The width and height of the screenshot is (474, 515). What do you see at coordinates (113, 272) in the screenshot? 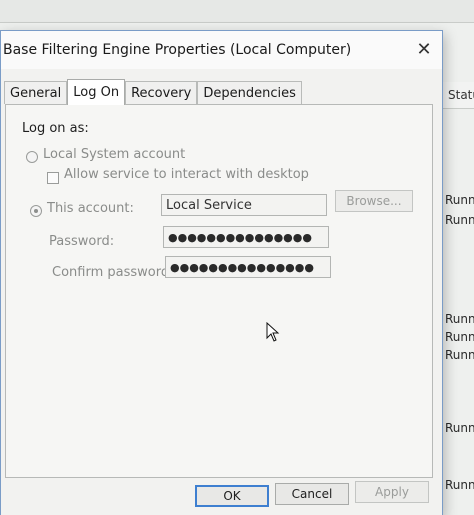
I see `confirm-password-label: Confirm password:` at bounding box center [113, 272].